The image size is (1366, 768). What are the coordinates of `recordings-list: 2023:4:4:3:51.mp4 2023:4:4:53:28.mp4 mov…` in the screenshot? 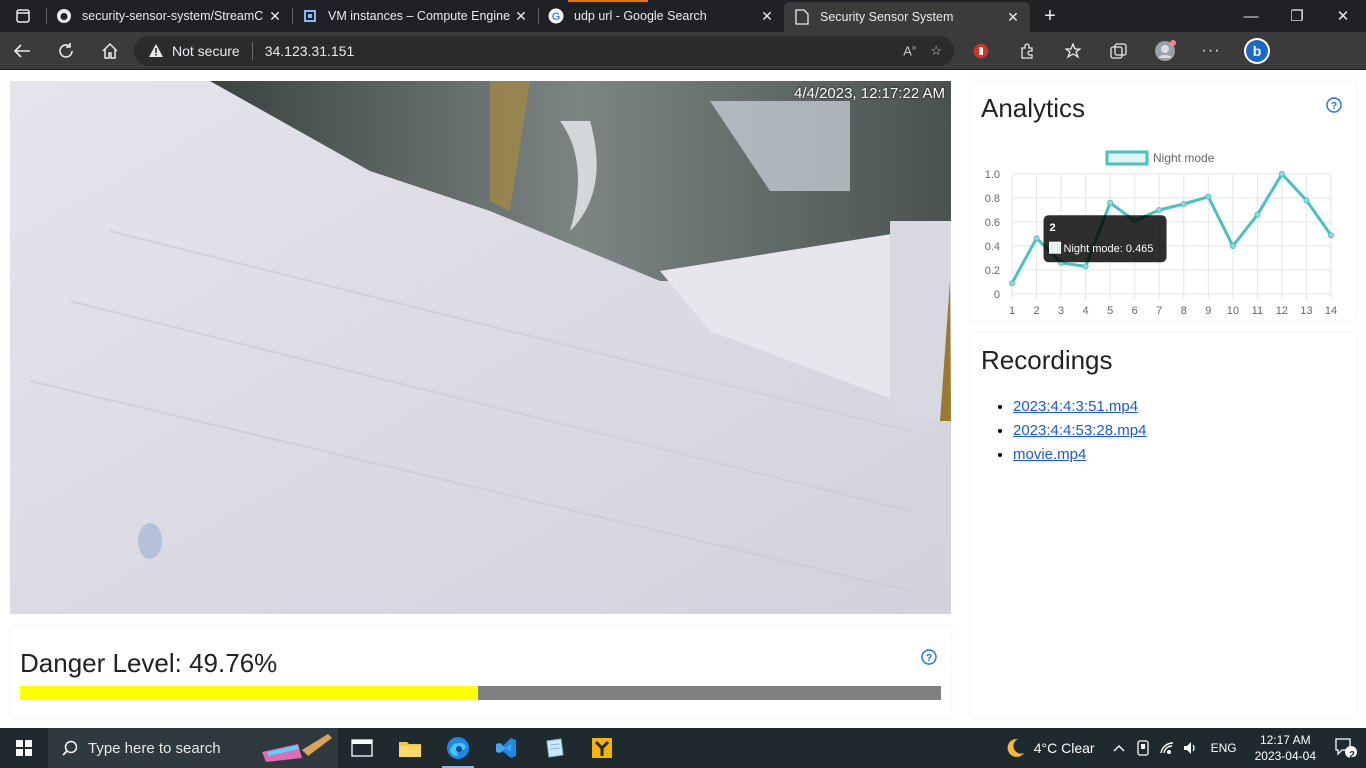 It's located at (1079, 431).